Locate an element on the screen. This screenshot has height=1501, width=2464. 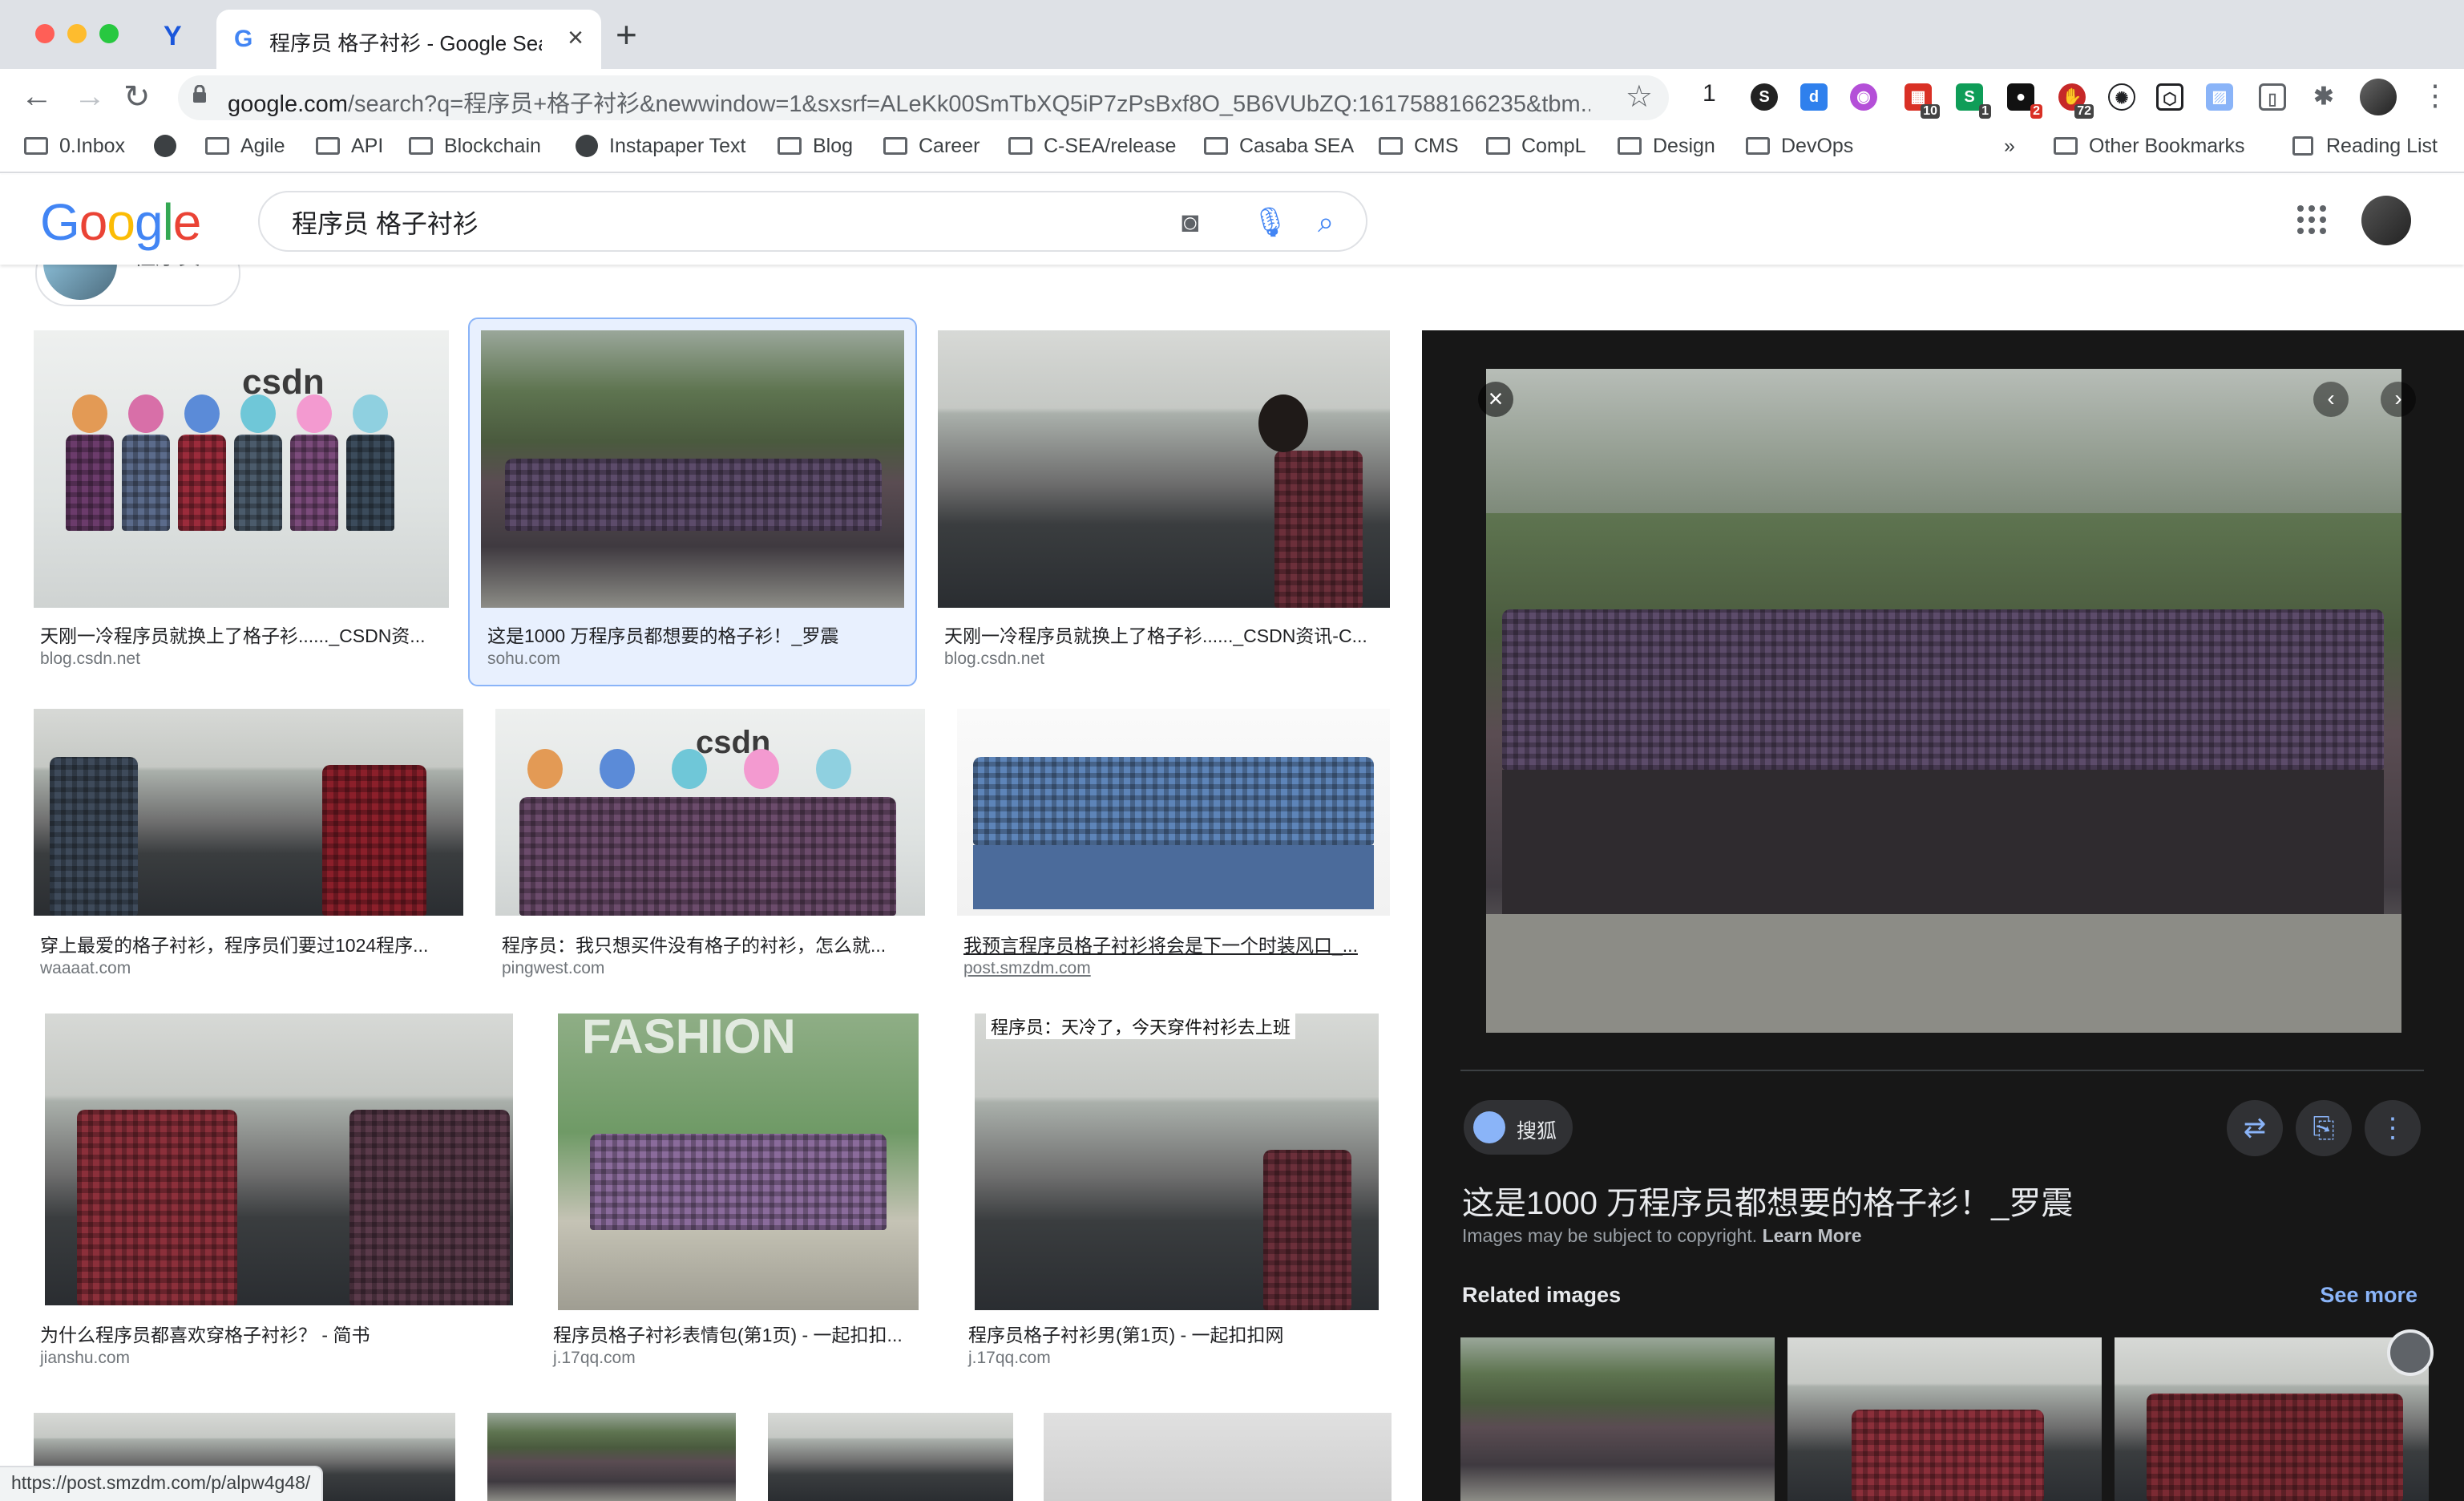
result-caption: 为什么程序员都喜欢穿格子衬衫？ - 简书 is located at coordinates (281, 1333).